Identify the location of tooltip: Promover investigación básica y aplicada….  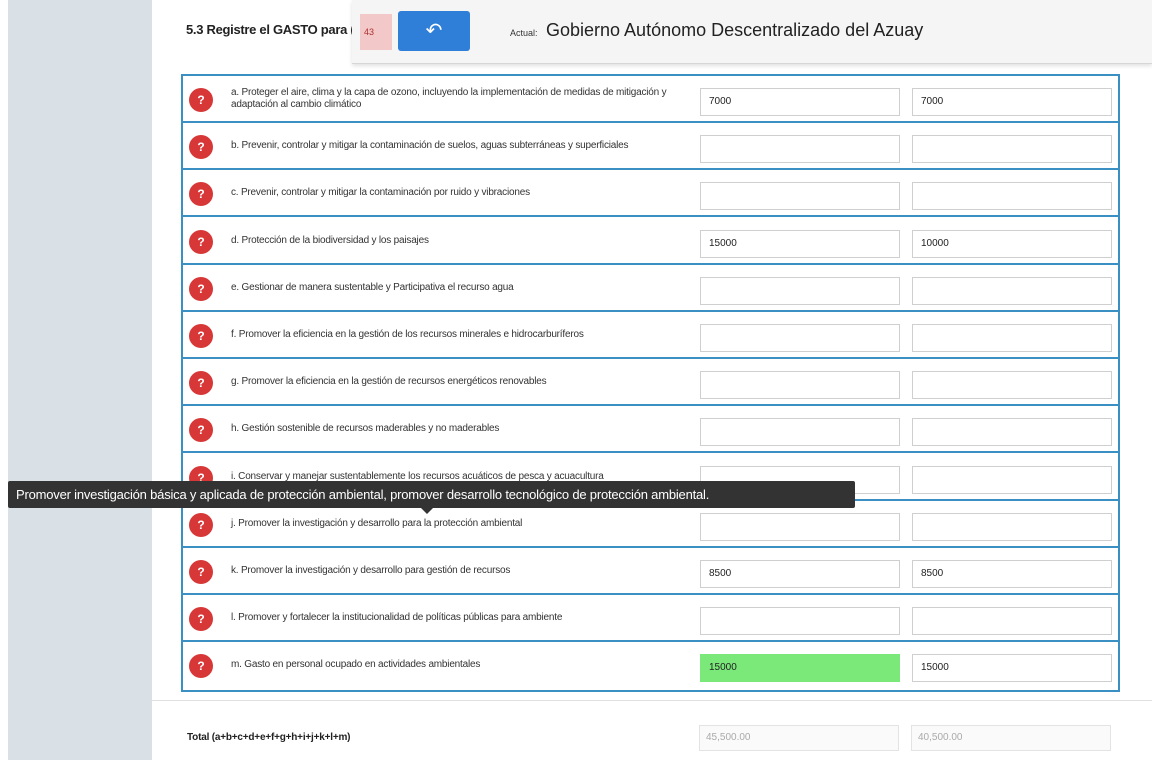
(431, 494).